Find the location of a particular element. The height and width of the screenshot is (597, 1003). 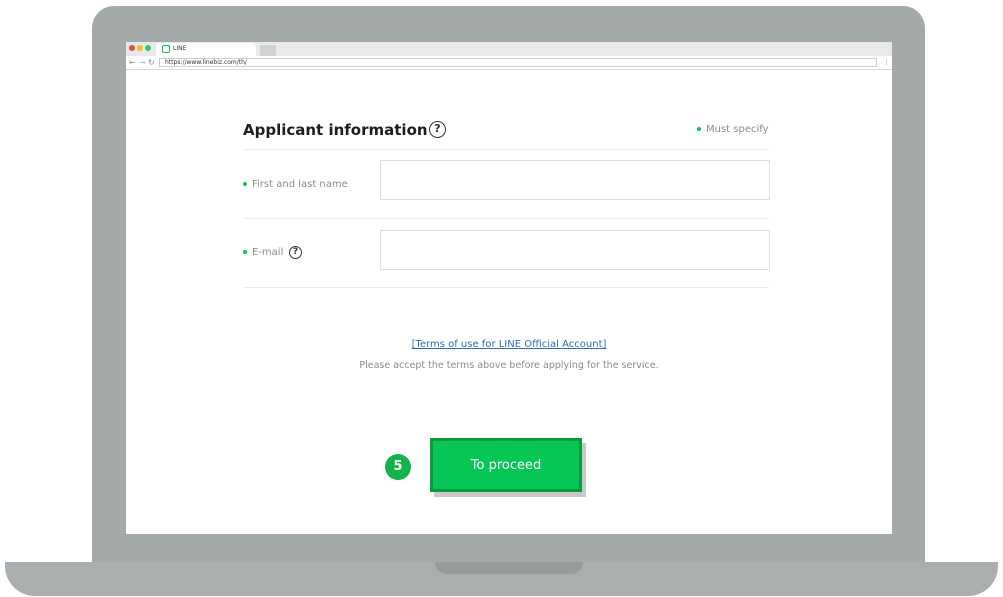

email-field-label: E-mail is located at coordinates (263, 252).